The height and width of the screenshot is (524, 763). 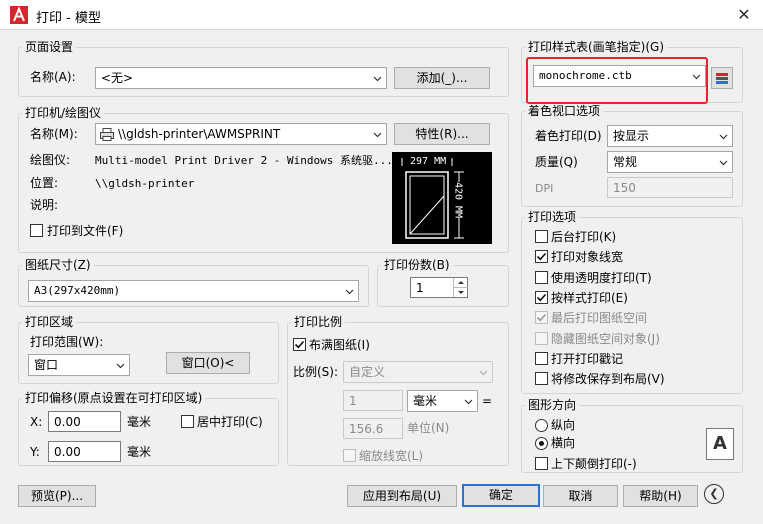 What do you see at coordinates (605, 339) in the screenshot?
I see `plot-option-label: 隐藏图纸空间对象(J)` at bounding box center [605, 339].